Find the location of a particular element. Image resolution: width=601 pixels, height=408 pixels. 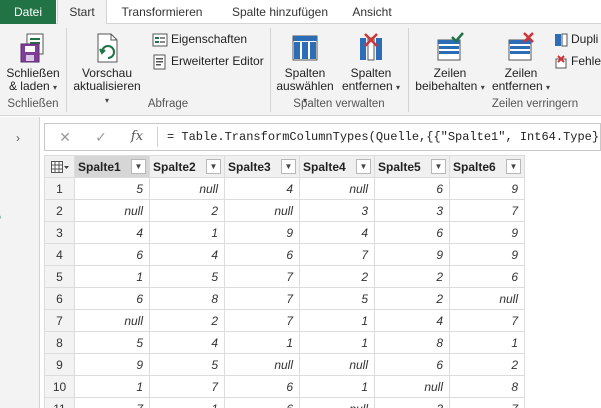

table-row: 4646799 is located at coordinates (284, 254).